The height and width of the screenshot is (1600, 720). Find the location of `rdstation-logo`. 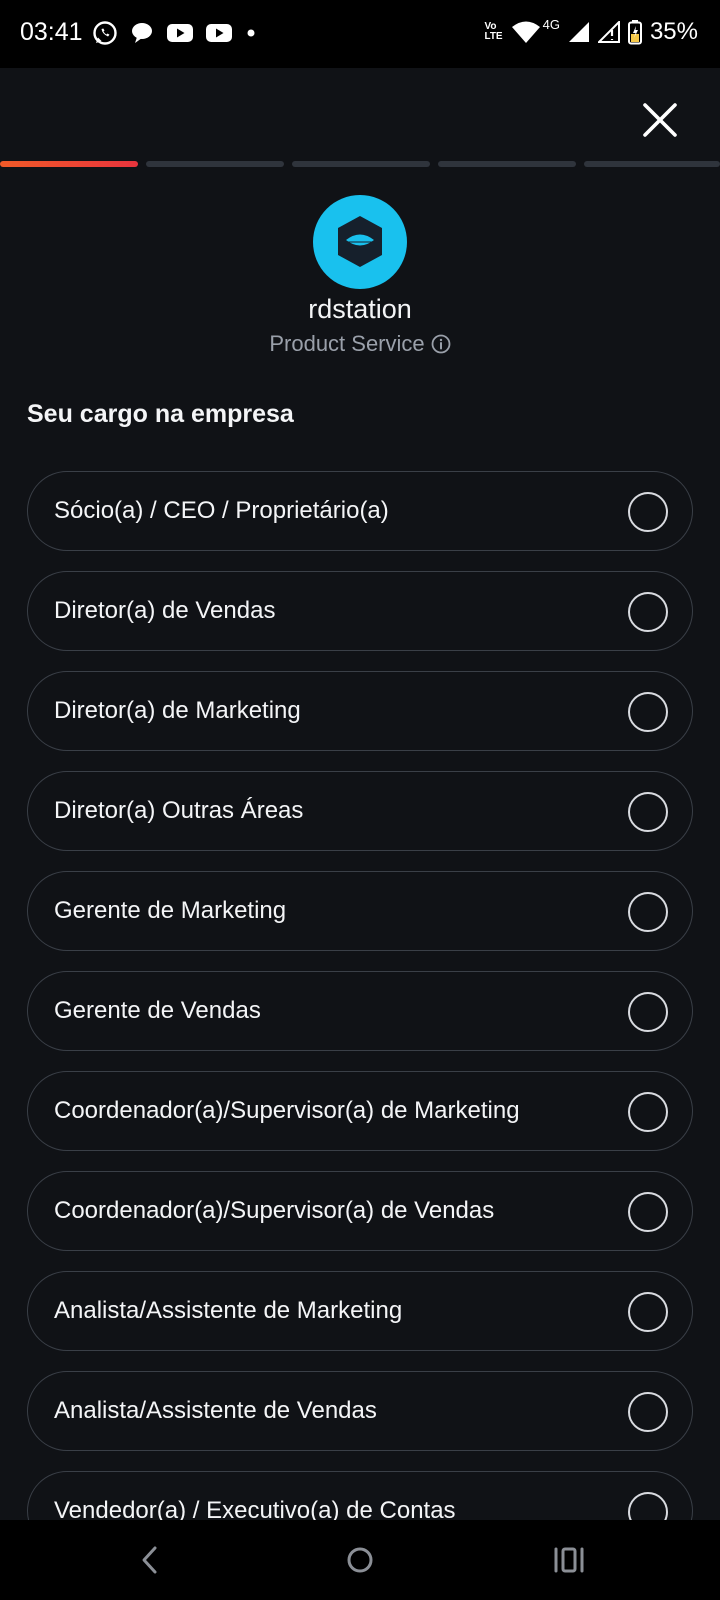

rdstation-logo is located at coordinates (360, 242).